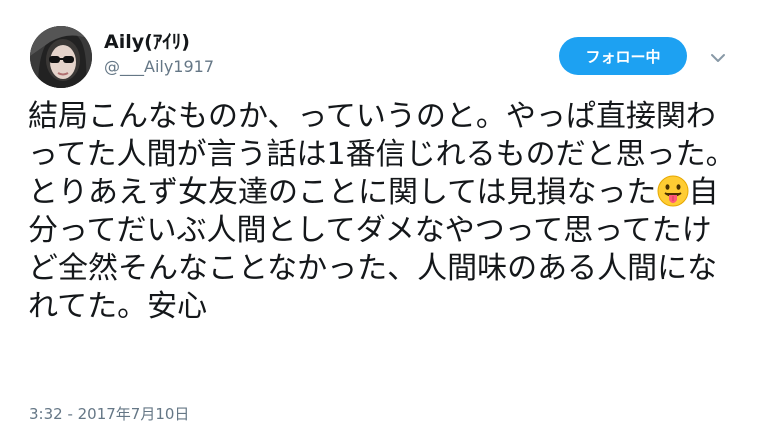  Describe the element at coordinates (623, 56) in the screenshot. I see `following-button: フォロー中` at that location.